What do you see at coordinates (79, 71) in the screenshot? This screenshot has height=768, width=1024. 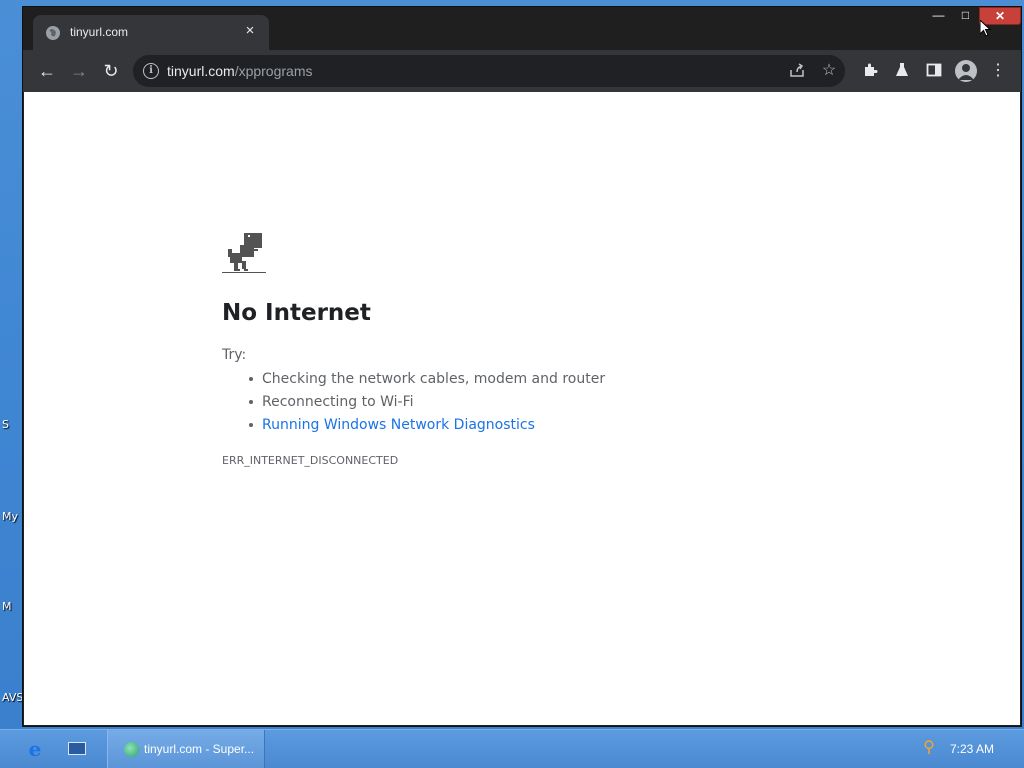 I see `forward-button: →` at bounding box center [79, 71].